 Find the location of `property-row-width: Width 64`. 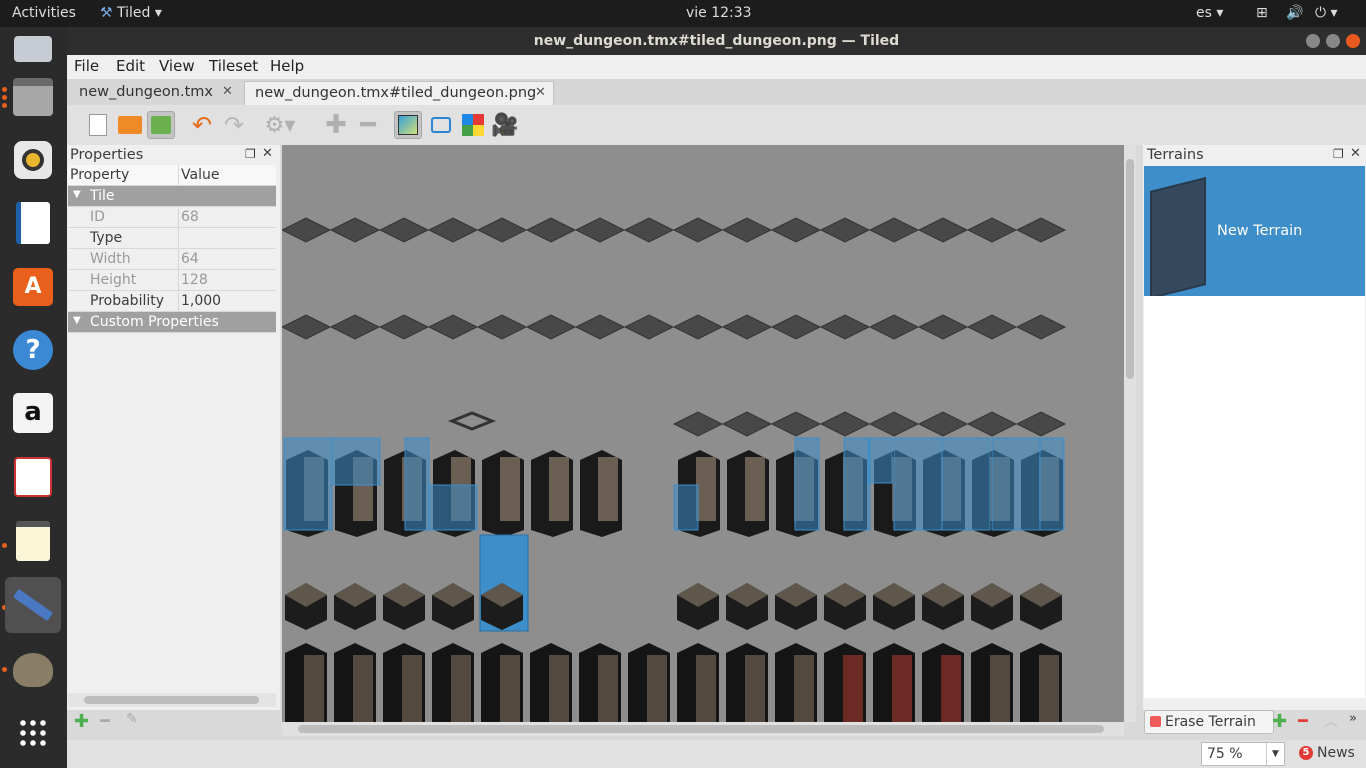

property-row-width: Width 64 is located at coordinates (172, 259).